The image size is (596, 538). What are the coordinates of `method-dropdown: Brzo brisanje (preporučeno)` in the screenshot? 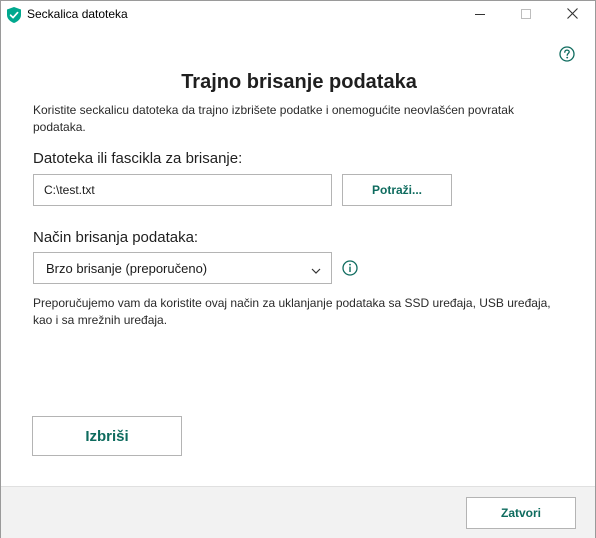 It's located at (182, 268).